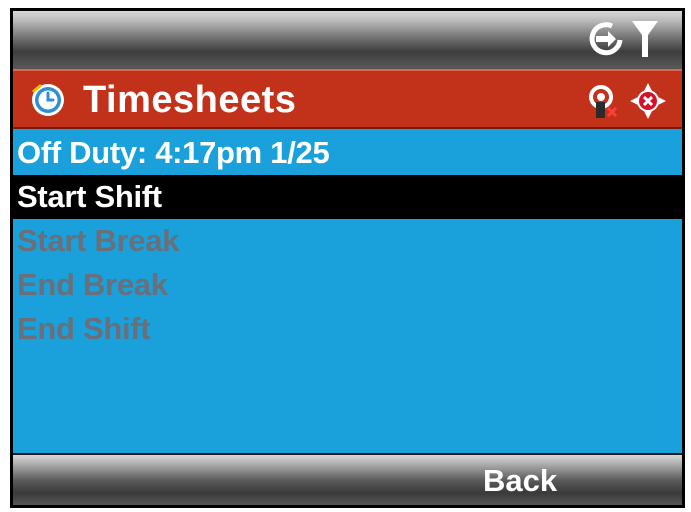 This screenshot has height=512, width=691. Describe the element at coordinates (347, 197) in the screenshot. I see `start-shift-item: Start Shift` at that location.